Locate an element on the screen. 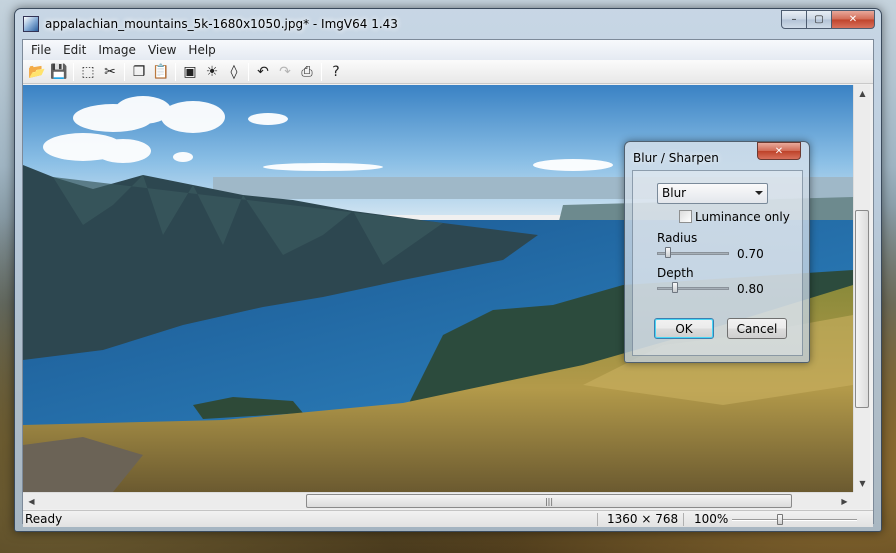  cancel-button: Cancel is located at coordinates (757, 328).